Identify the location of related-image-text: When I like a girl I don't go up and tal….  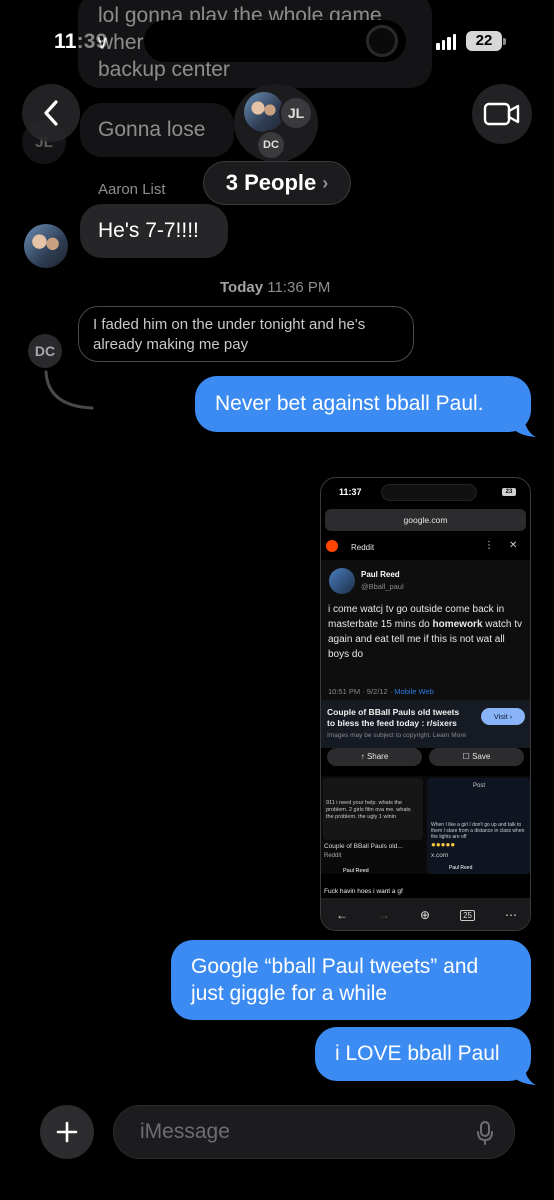
(478, 831).